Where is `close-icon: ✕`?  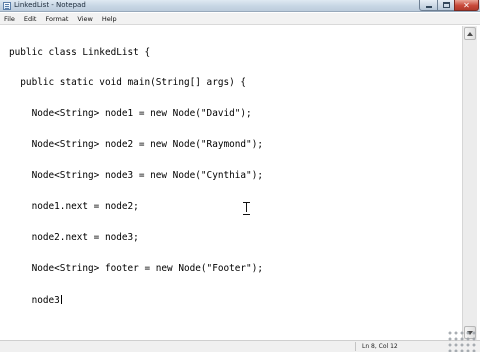 close-icon: ✕ is located at coordinates (466, 5).